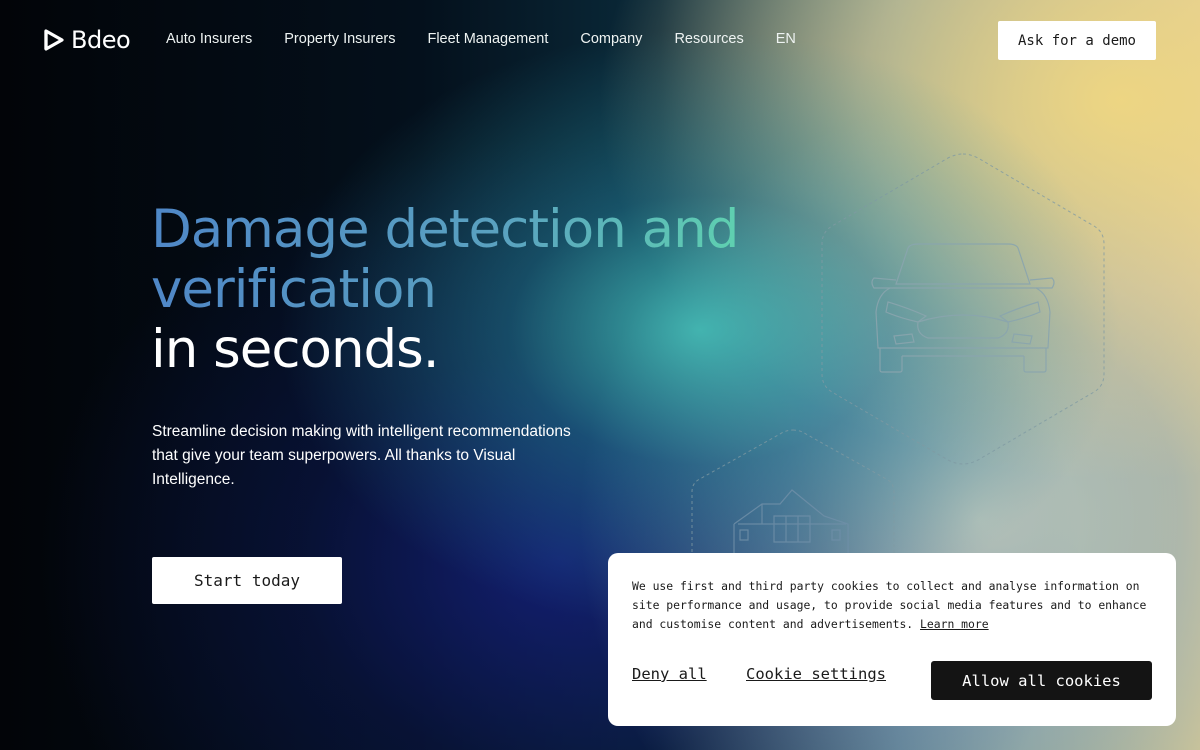  What do you see at coordinates (786, 39) in the screenshot?
I see `language-selector: EN` at bounding box center [786, 39].